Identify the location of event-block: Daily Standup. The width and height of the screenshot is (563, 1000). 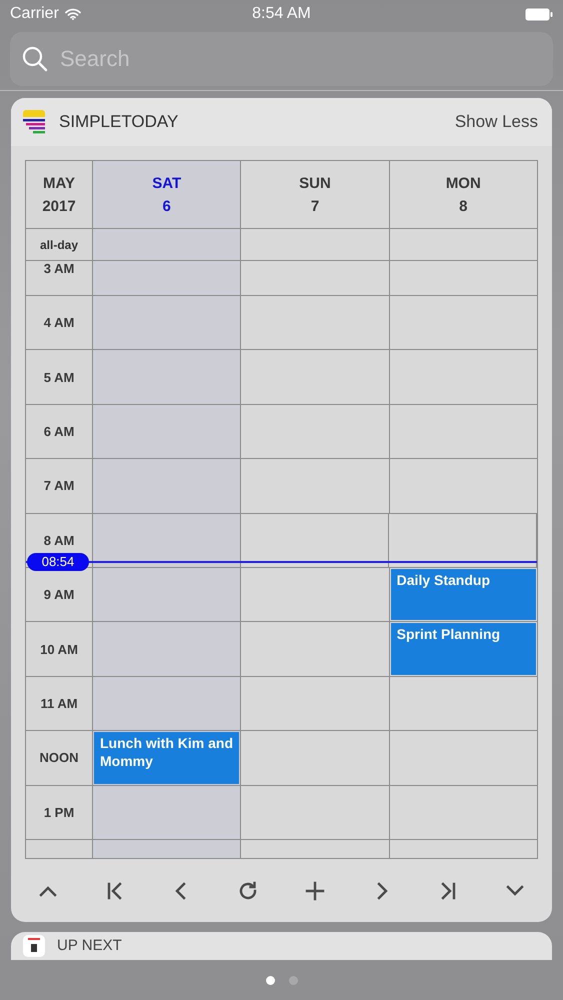
(463, 594).